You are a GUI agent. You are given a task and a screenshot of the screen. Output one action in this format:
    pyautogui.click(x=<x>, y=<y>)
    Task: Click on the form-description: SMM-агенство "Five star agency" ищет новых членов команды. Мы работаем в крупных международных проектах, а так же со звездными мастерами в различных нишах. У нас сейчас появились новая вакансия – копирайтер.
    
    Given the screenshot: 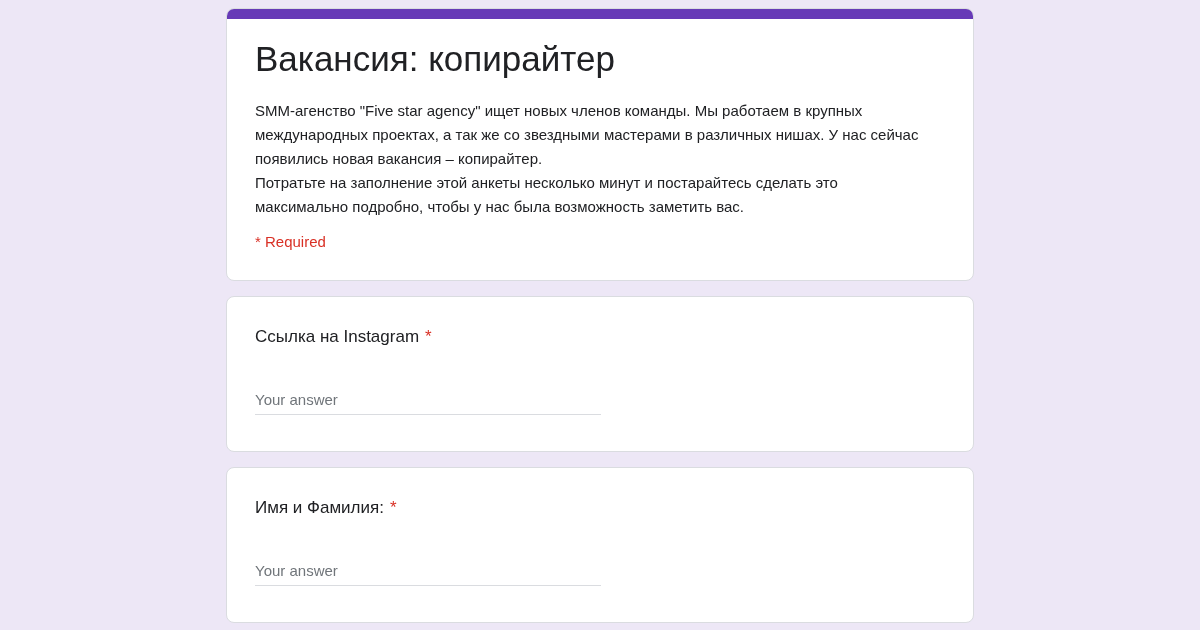 What is the action you would take?
    pyautogui.click(x=587, y=135)
    